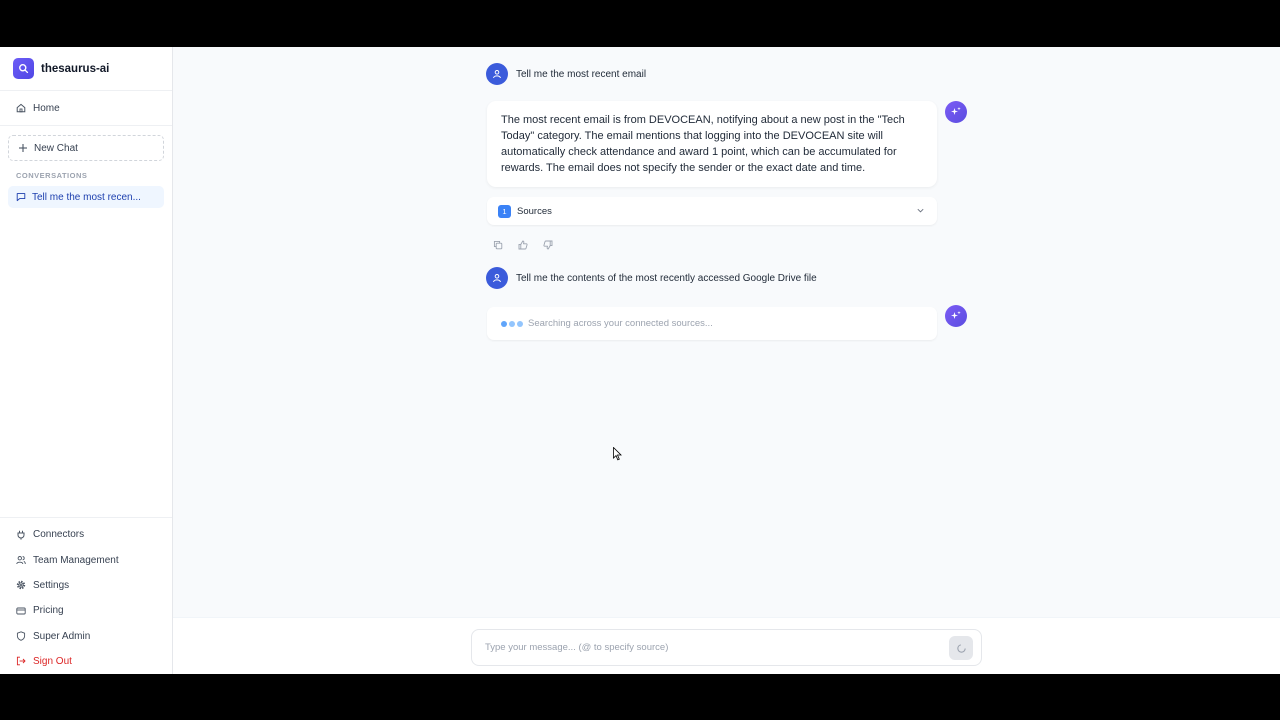 The height and width of the screenshot is (720, 1280). I want to click on sources-dropdown: 1 Sources, so click(712, 211).